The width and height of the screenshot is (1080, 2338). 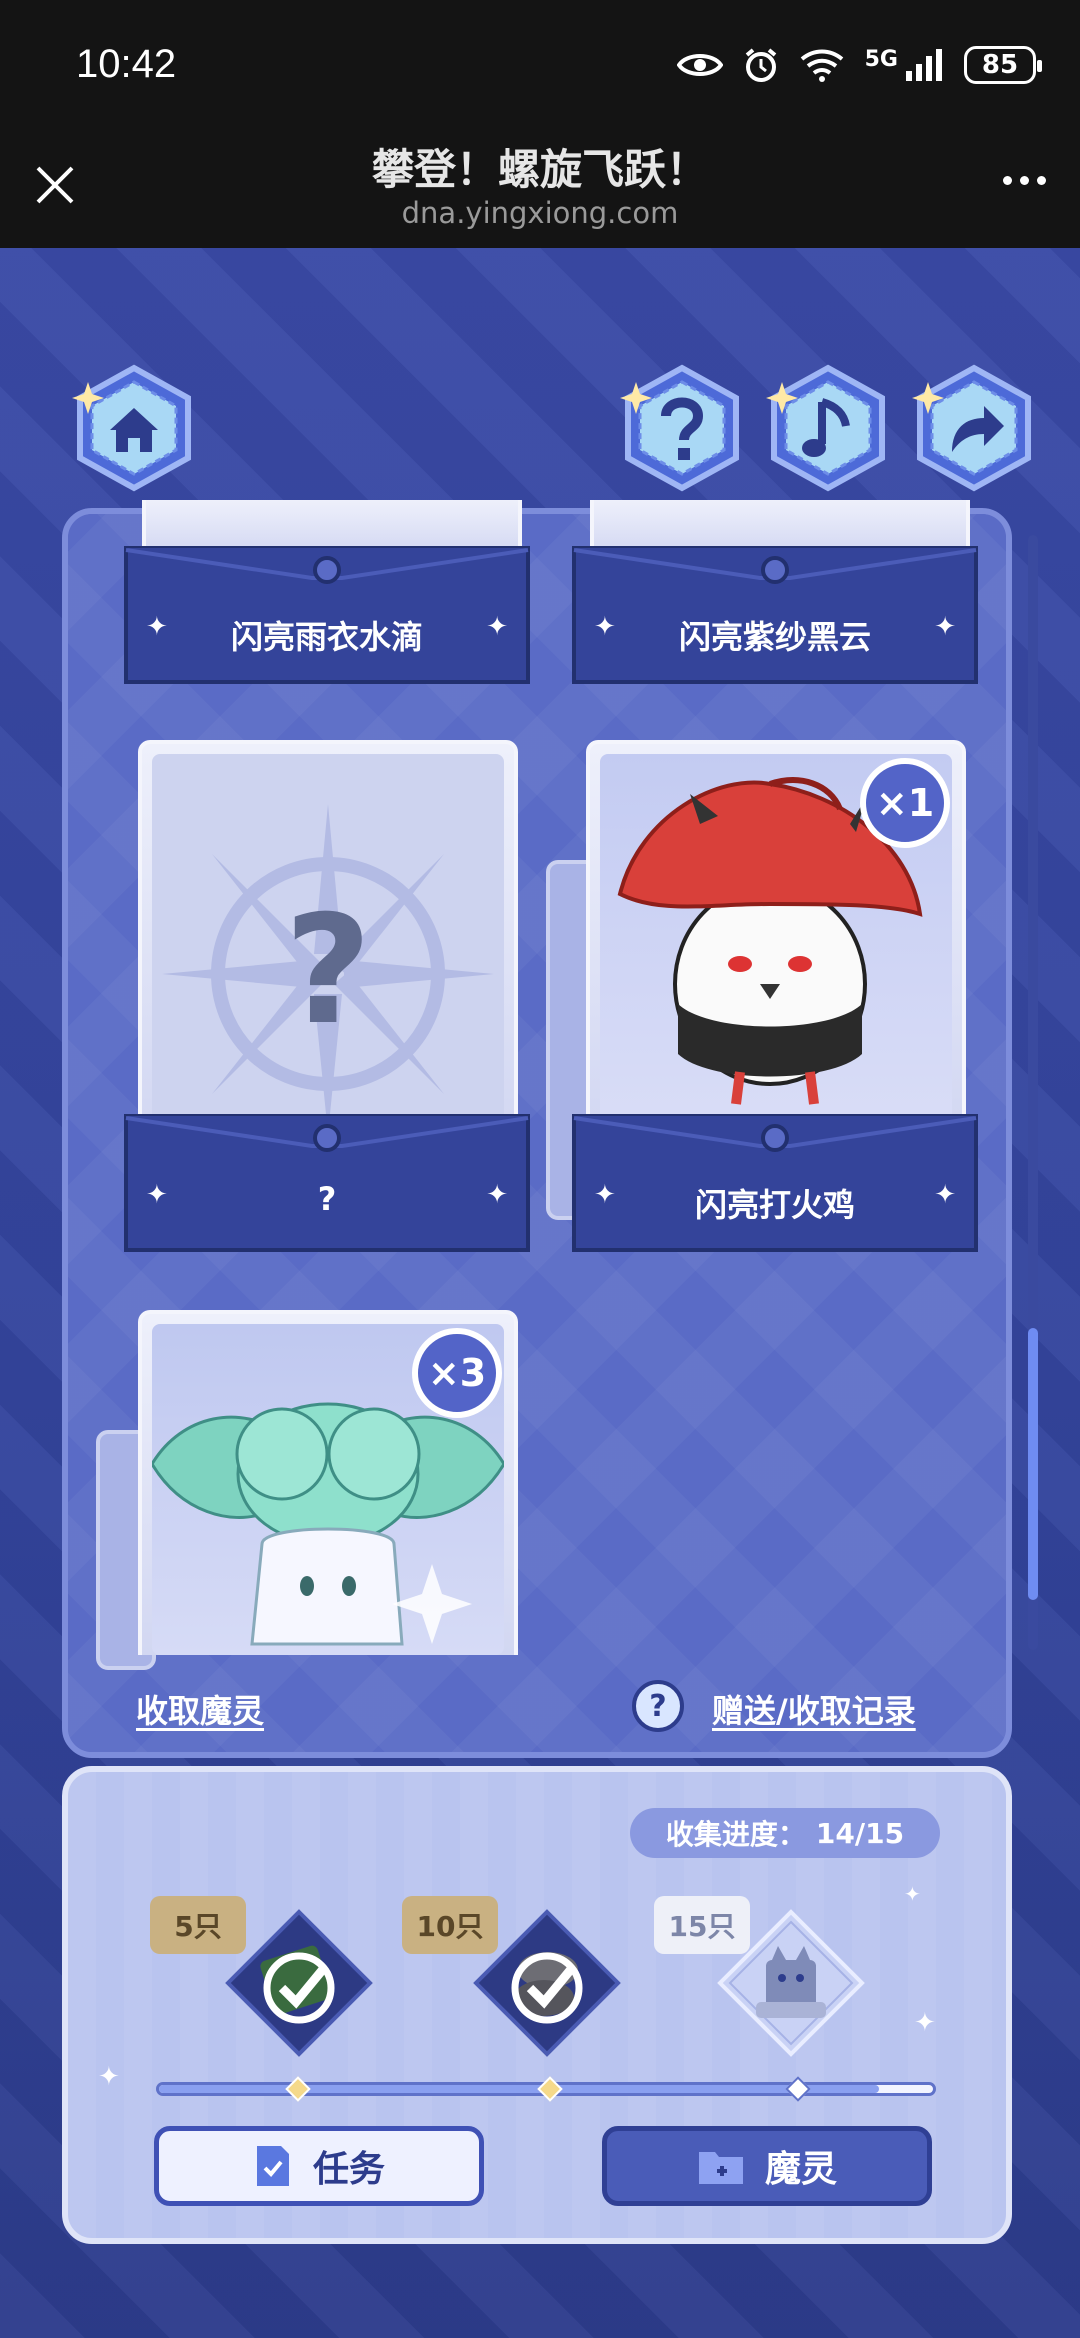 What do you see at coordinates (272, 2166) in the screenshot?
I see `task-icon` at bounding box center [272, 2166].